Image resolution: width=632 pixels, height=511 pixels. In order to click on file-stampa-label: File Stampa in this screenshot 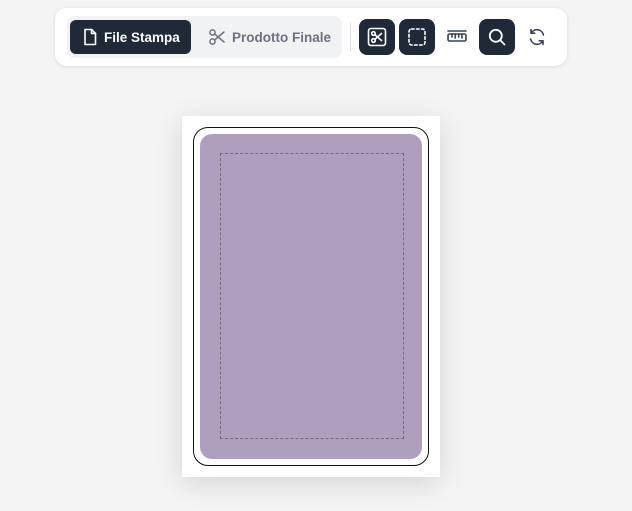, I will do `click(142, 37)`.